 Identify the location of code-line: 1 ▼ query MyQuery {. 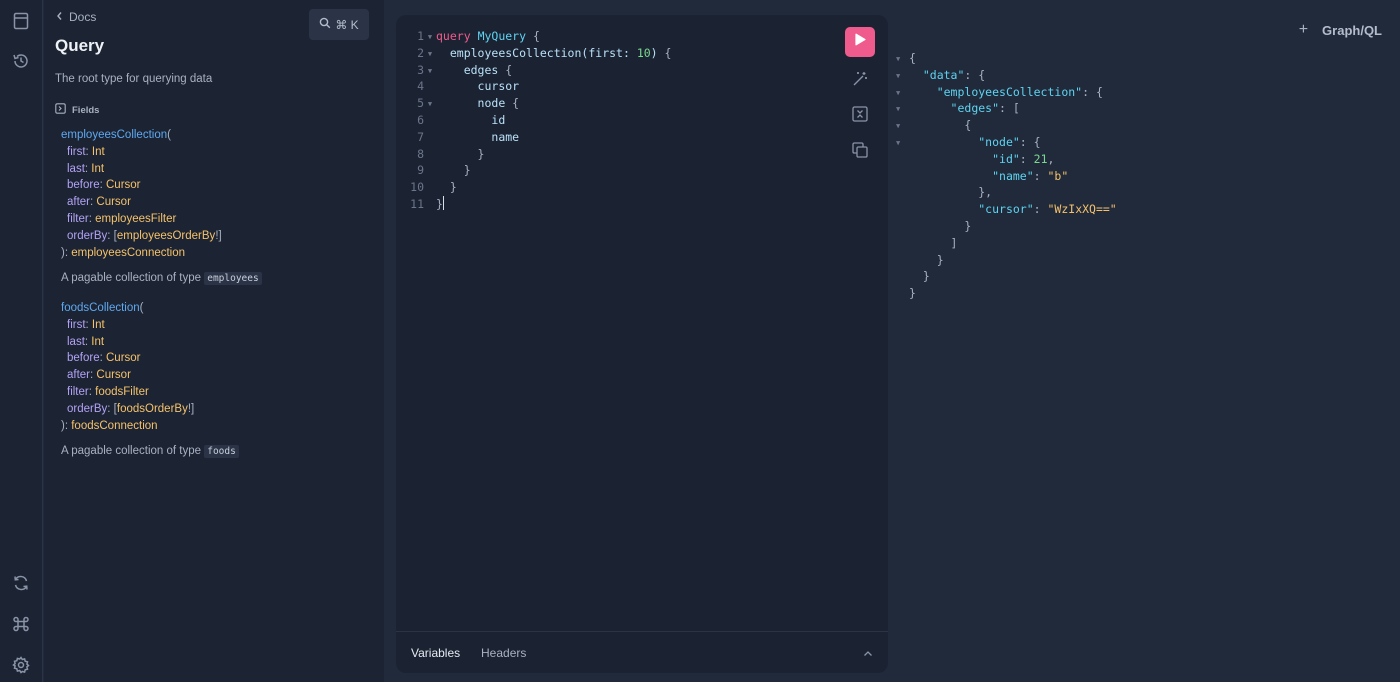
(616, 36).